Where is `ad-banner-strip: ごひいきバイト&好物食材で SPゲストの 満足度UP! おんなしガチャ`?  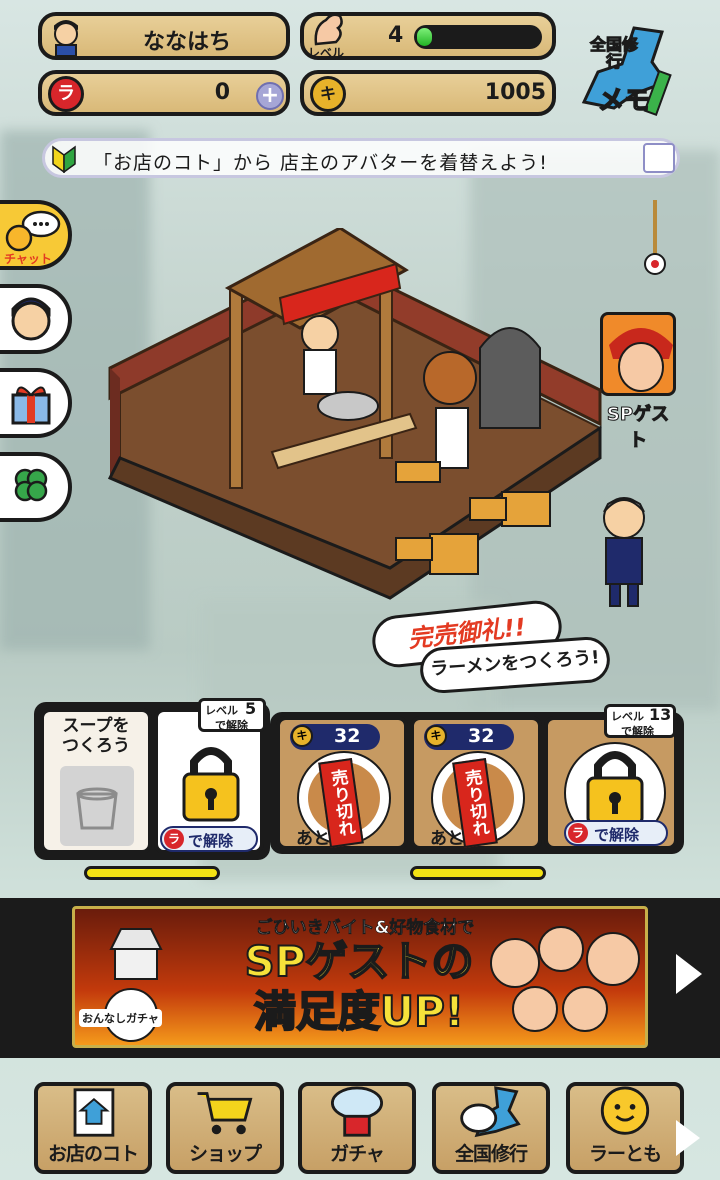 ad-banner-strip: ごひいきバイト&好物食材で SPゲストの 満足度UP! おんなしガチャ is located at coordinates (360, 978).